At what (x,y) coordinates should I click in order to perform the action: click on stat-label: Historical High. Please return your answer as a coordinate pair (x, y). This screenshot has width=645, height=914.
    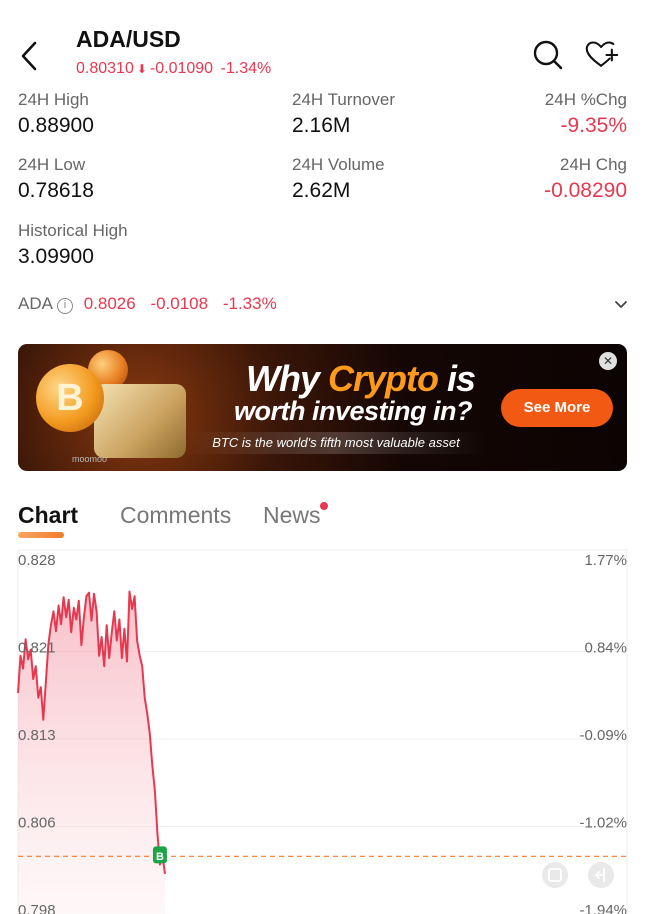
    Looking at the image, I should click on (73, 230).